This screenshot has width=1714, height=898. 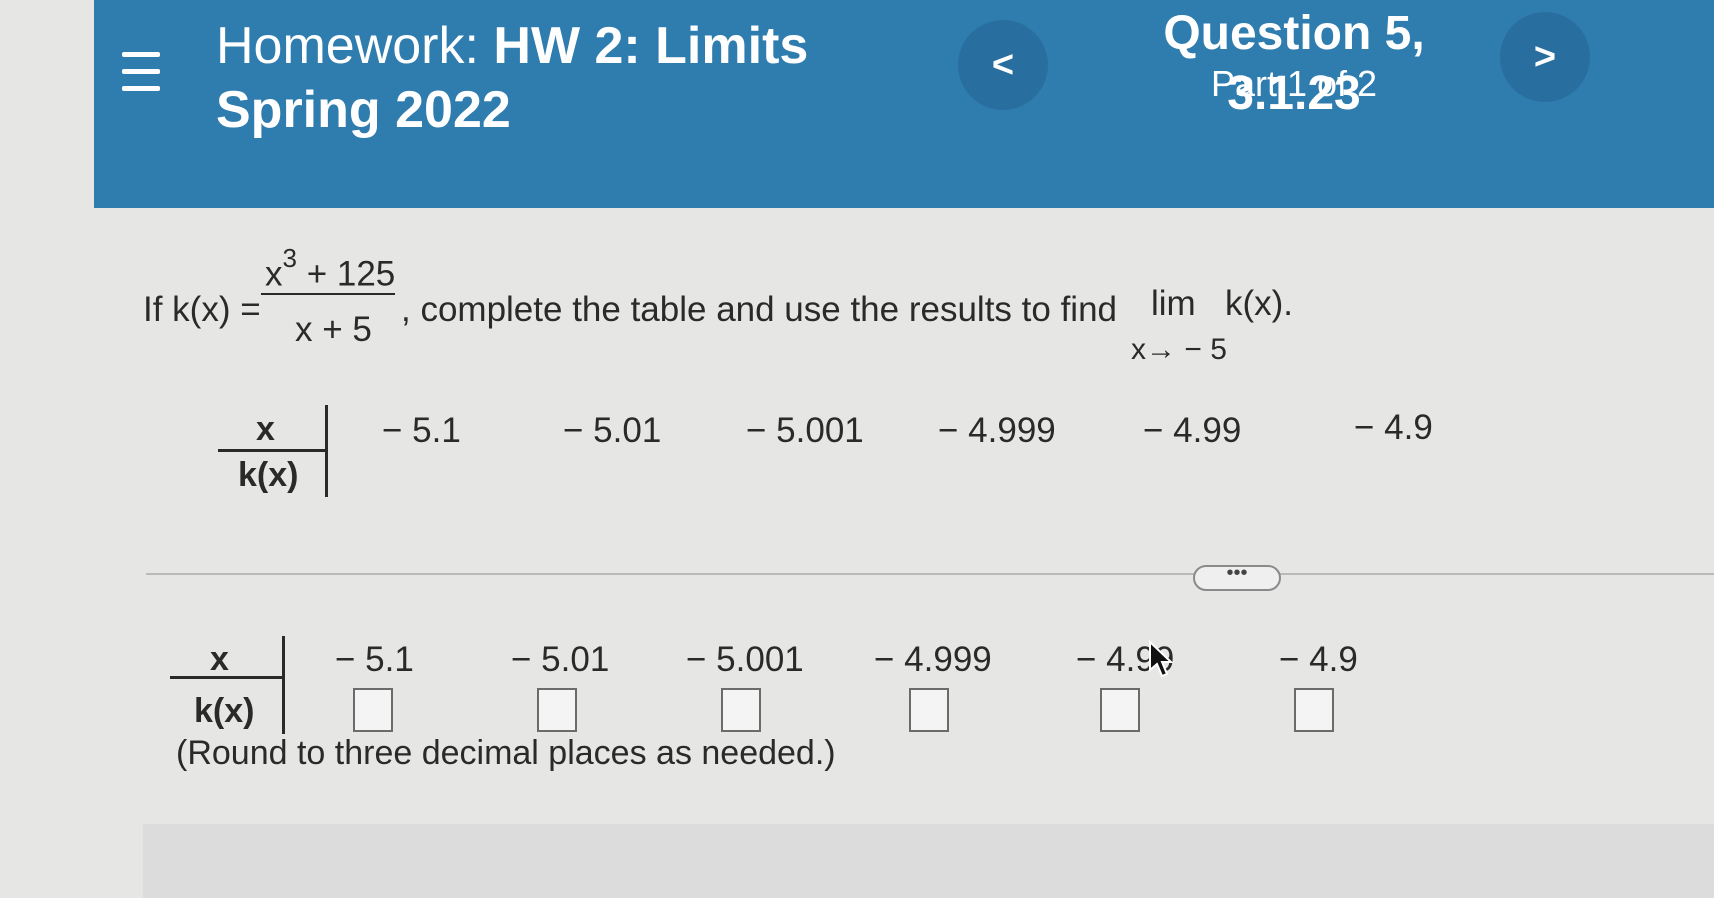 I want to click on answer-x-value: − 4.9, so click(x=1318, y=659).